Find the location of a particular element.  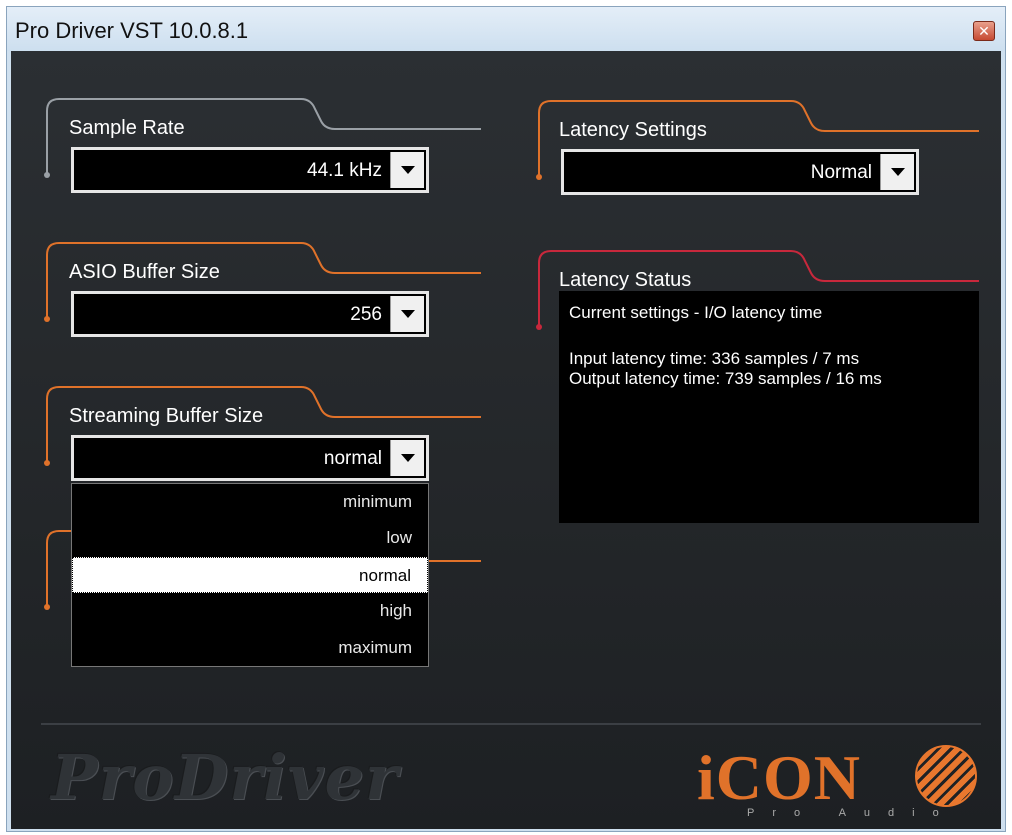

streaming-buffer-value: normal is located at coordinates (352, 458).